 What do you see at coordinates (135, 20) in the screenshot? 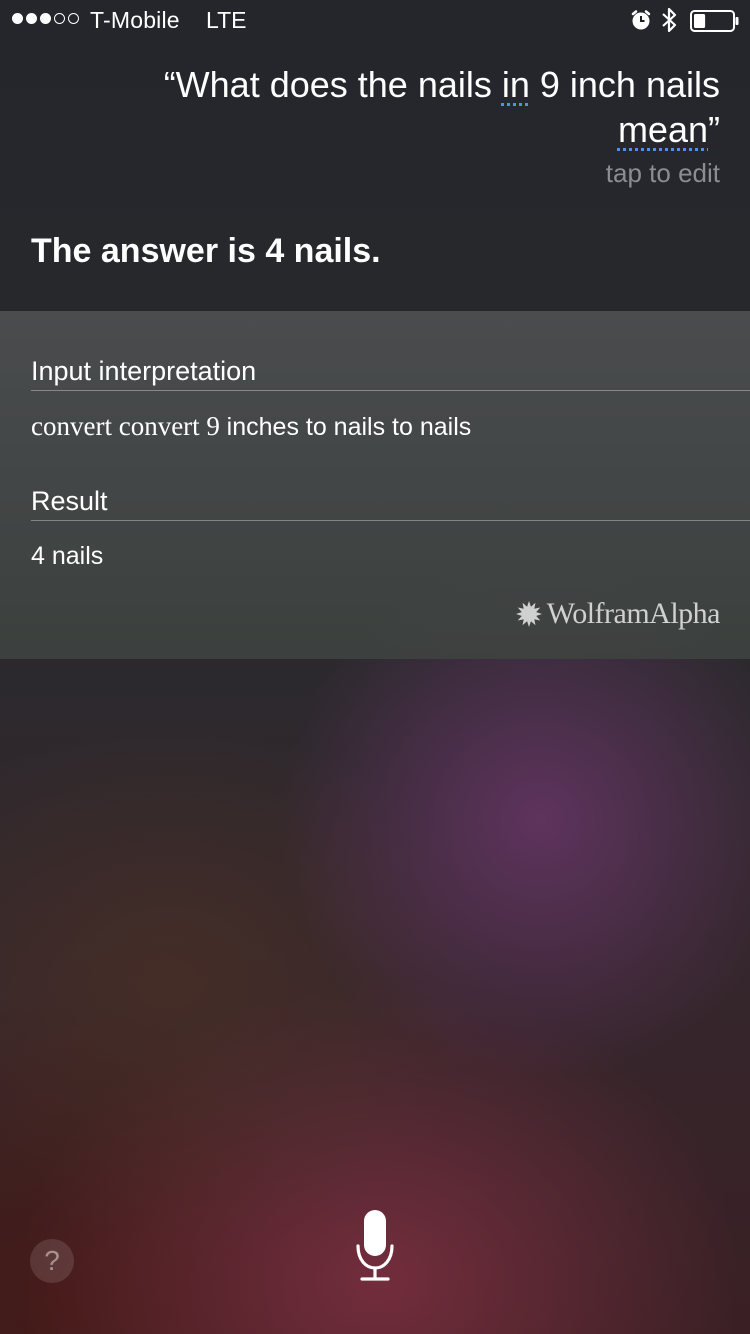
I see `carrier-name: T-Mobile` at bounding box center [135, 20].